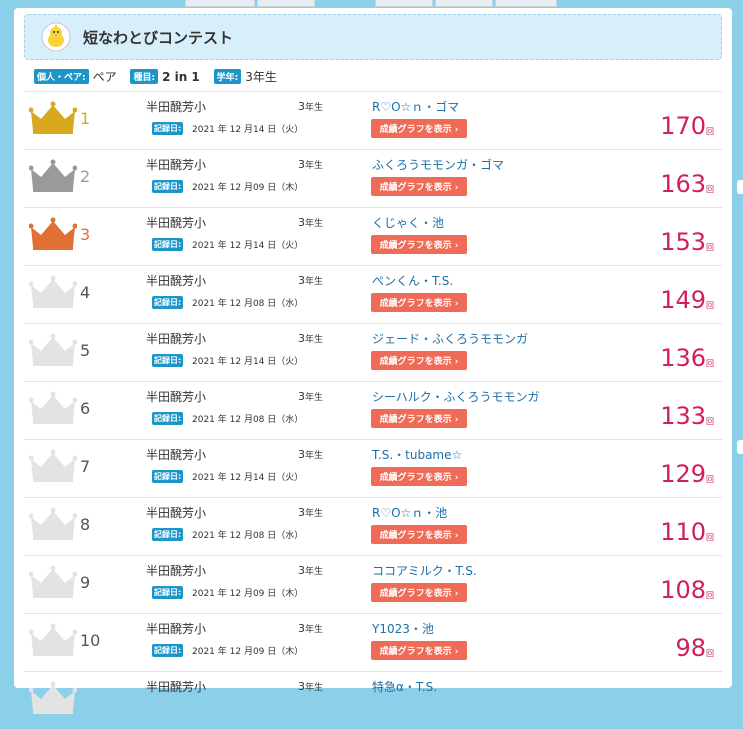  I want to click on scroll-nub, so click(740, 187).